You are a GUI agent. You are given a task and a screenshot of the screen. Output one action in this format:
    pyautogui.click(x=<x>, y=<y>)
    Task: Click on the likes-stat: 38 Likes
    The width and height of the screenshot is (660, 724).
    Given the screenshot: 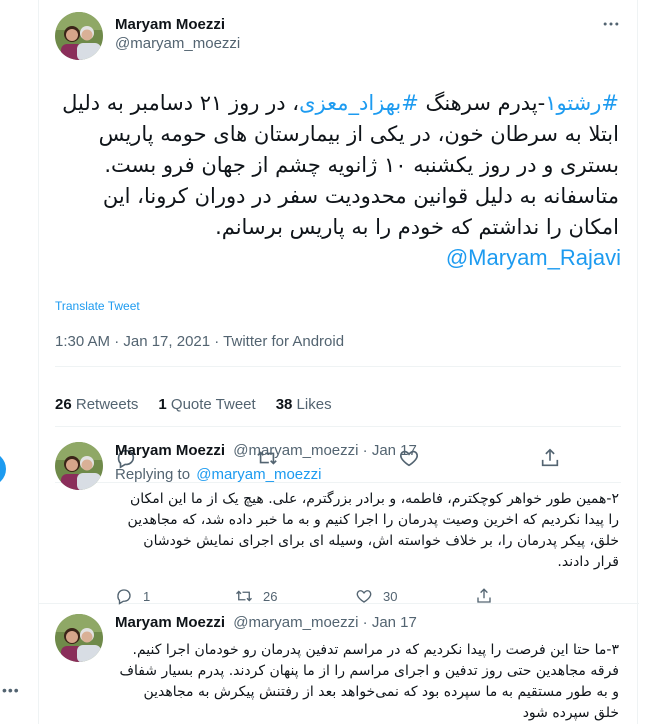 What is the action you would take?
    pyautogui.click(x=304, y=404)
    